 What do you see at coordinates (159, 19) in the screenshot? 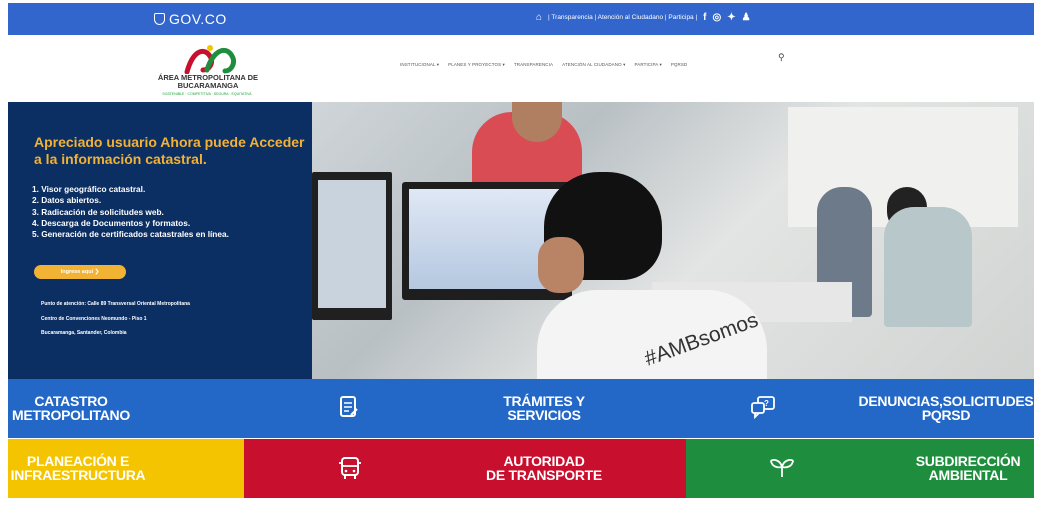
I see `shield-icon` at bounding box center [159, 19].